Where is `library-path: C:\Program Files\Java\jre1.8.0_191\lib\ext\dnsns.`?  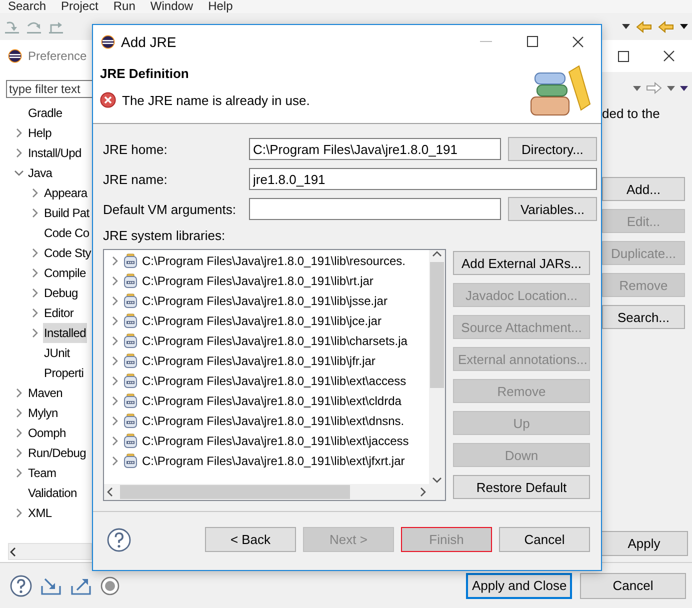 library-path: C:\Program Files\Java\jre1.8.0_191\lib\ext\dnsns. is located at coordinates (273, 421).